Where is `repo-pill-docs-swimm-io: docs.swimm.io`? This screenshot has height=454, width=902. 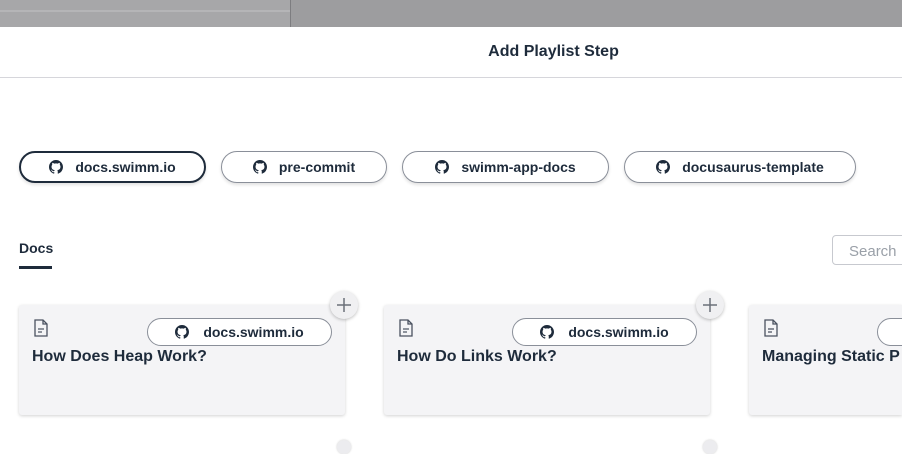
repo-pill-docs-swimm-io: docs.swimm.io is located at coordinates (112, 167).